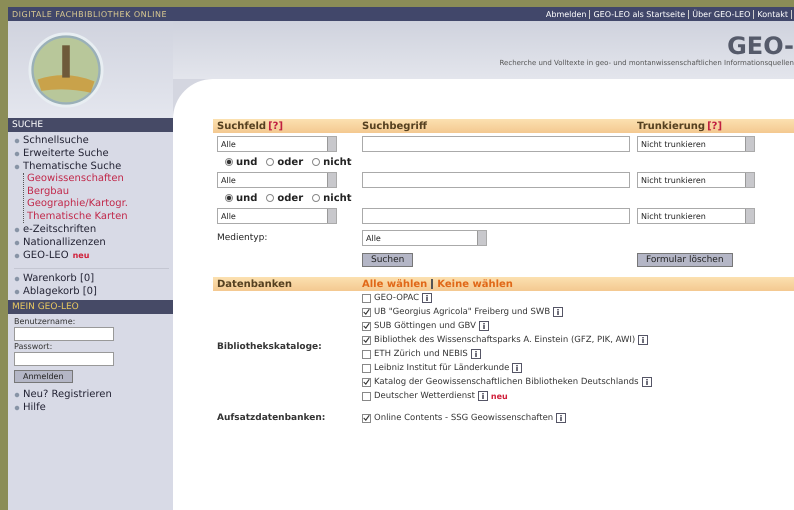 The height and width of the screenshot is (510, 794). What do you see at coordinates (760, 46) in the screenshot?
I see `site-title: GEO-` at bounding box center [760, 46].